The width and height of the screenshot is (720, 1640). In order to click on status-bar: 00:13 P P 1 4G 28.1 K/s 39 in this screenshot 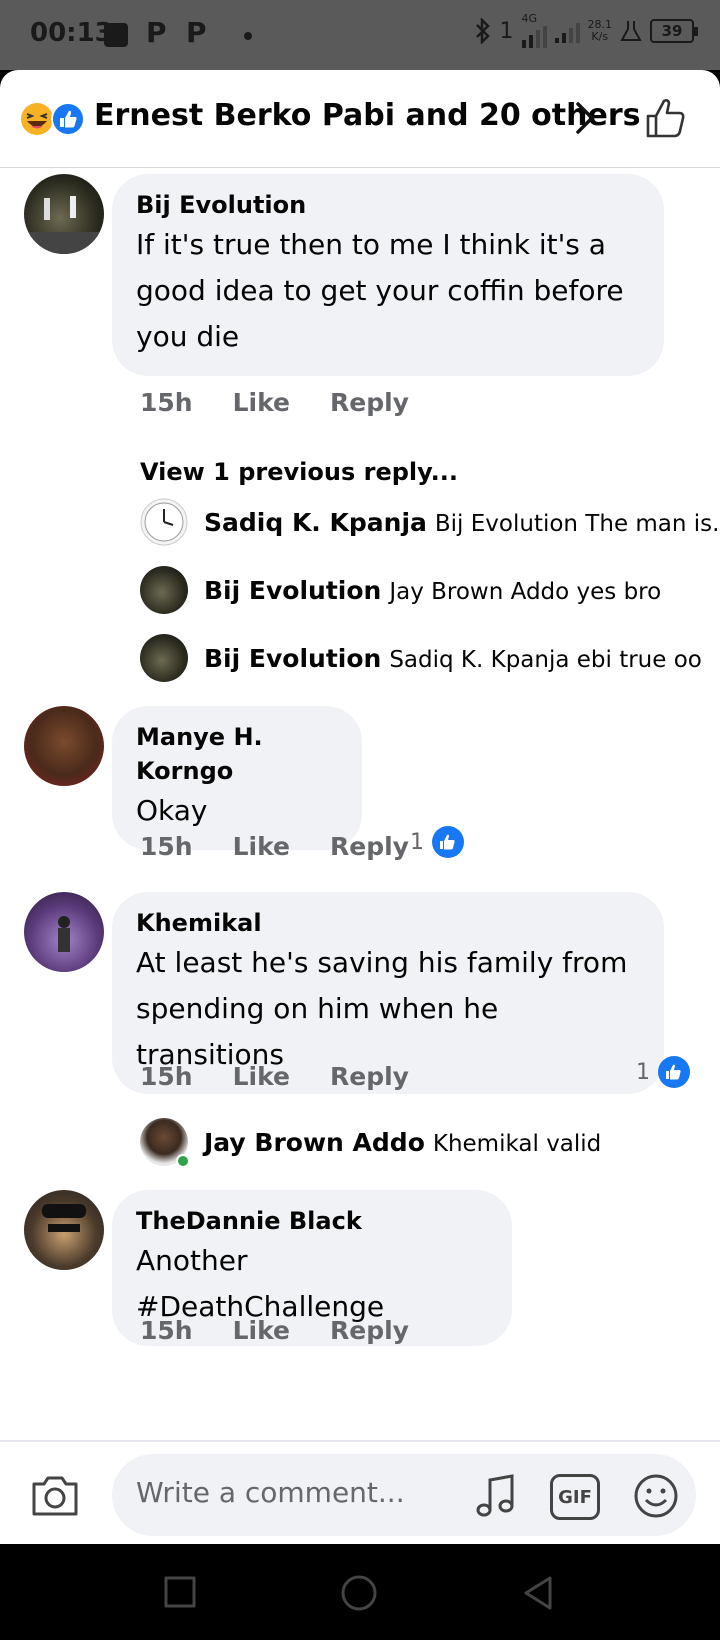, I will do `click(360, 35)`.